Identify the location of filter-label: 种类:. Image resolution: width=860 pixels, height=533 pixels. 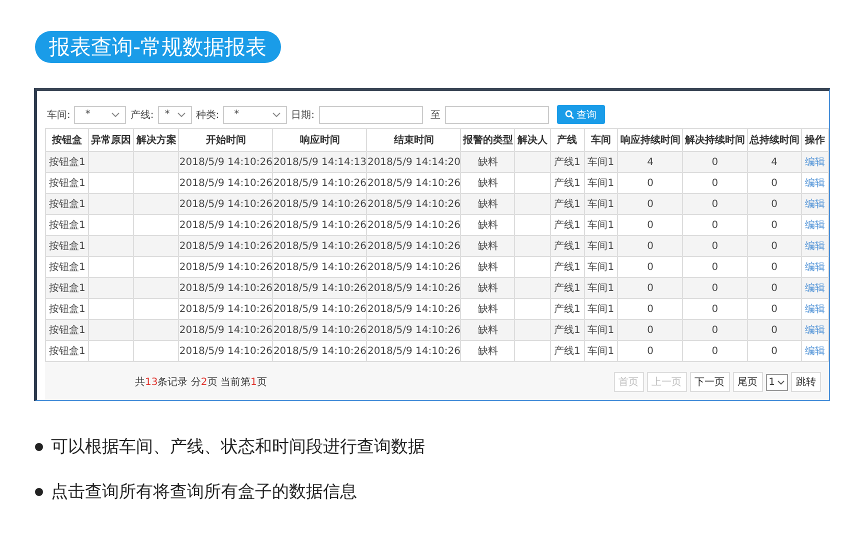
(208, 115).